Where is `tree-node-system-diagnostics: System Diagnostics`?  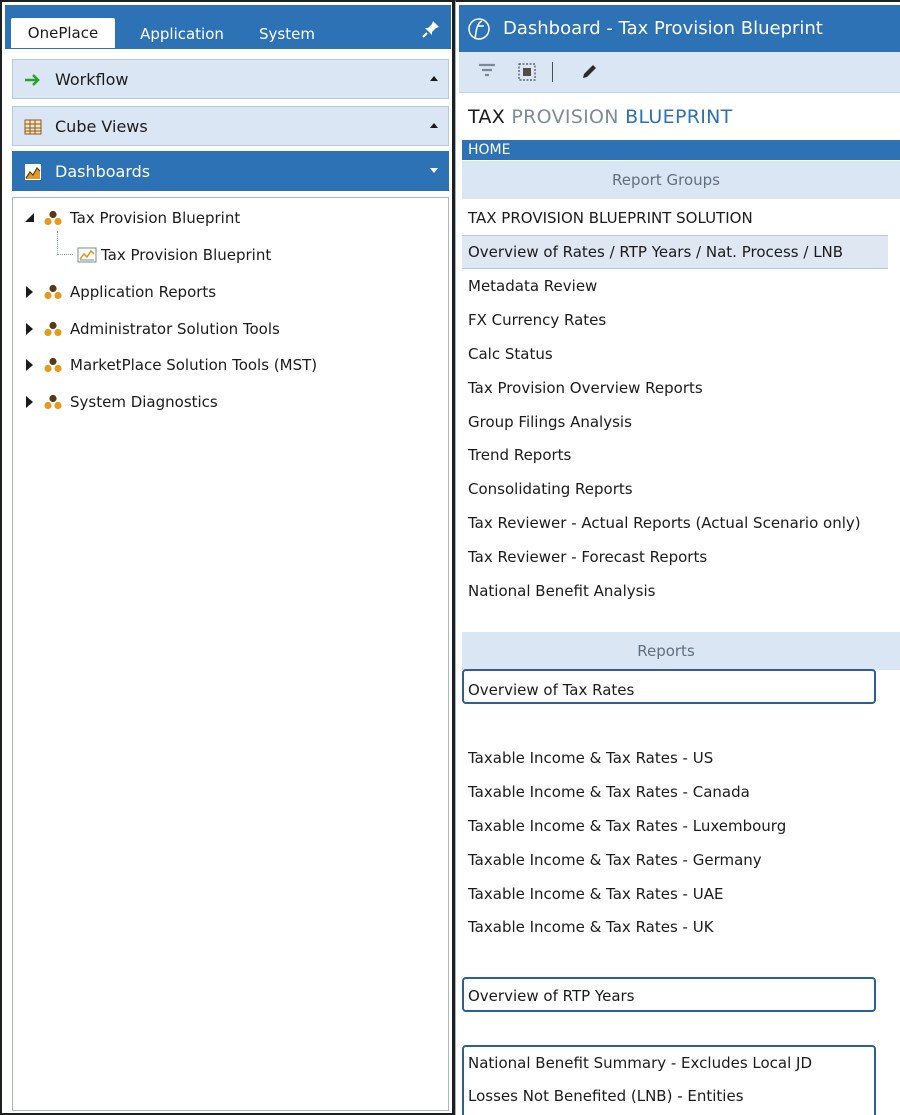
tree-node-system-diagnostics: System Diagnostics is located at coordinates (213, 402).